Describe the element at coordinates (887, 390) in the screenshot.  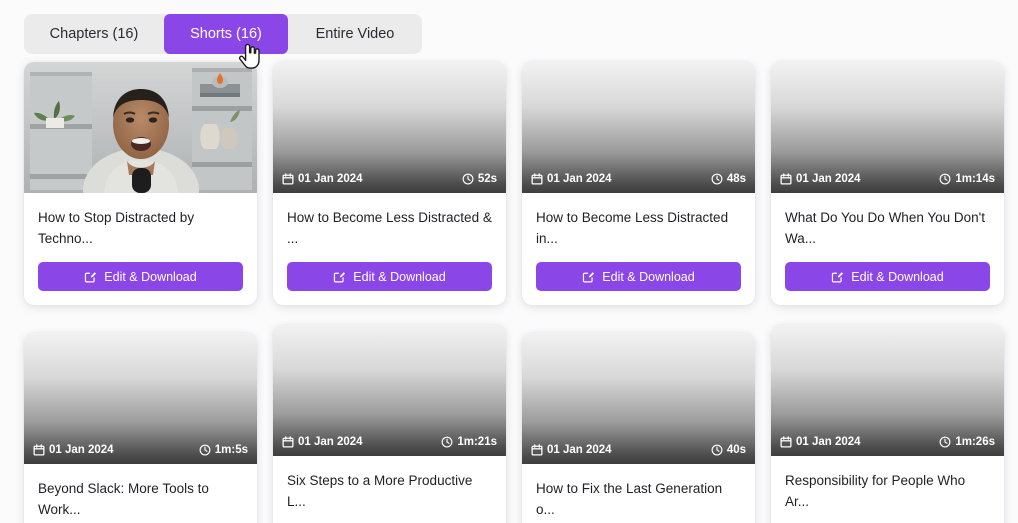
I see `card-thumbnail-placeholder: 01 Jan 2024 1m:26s` at that location.